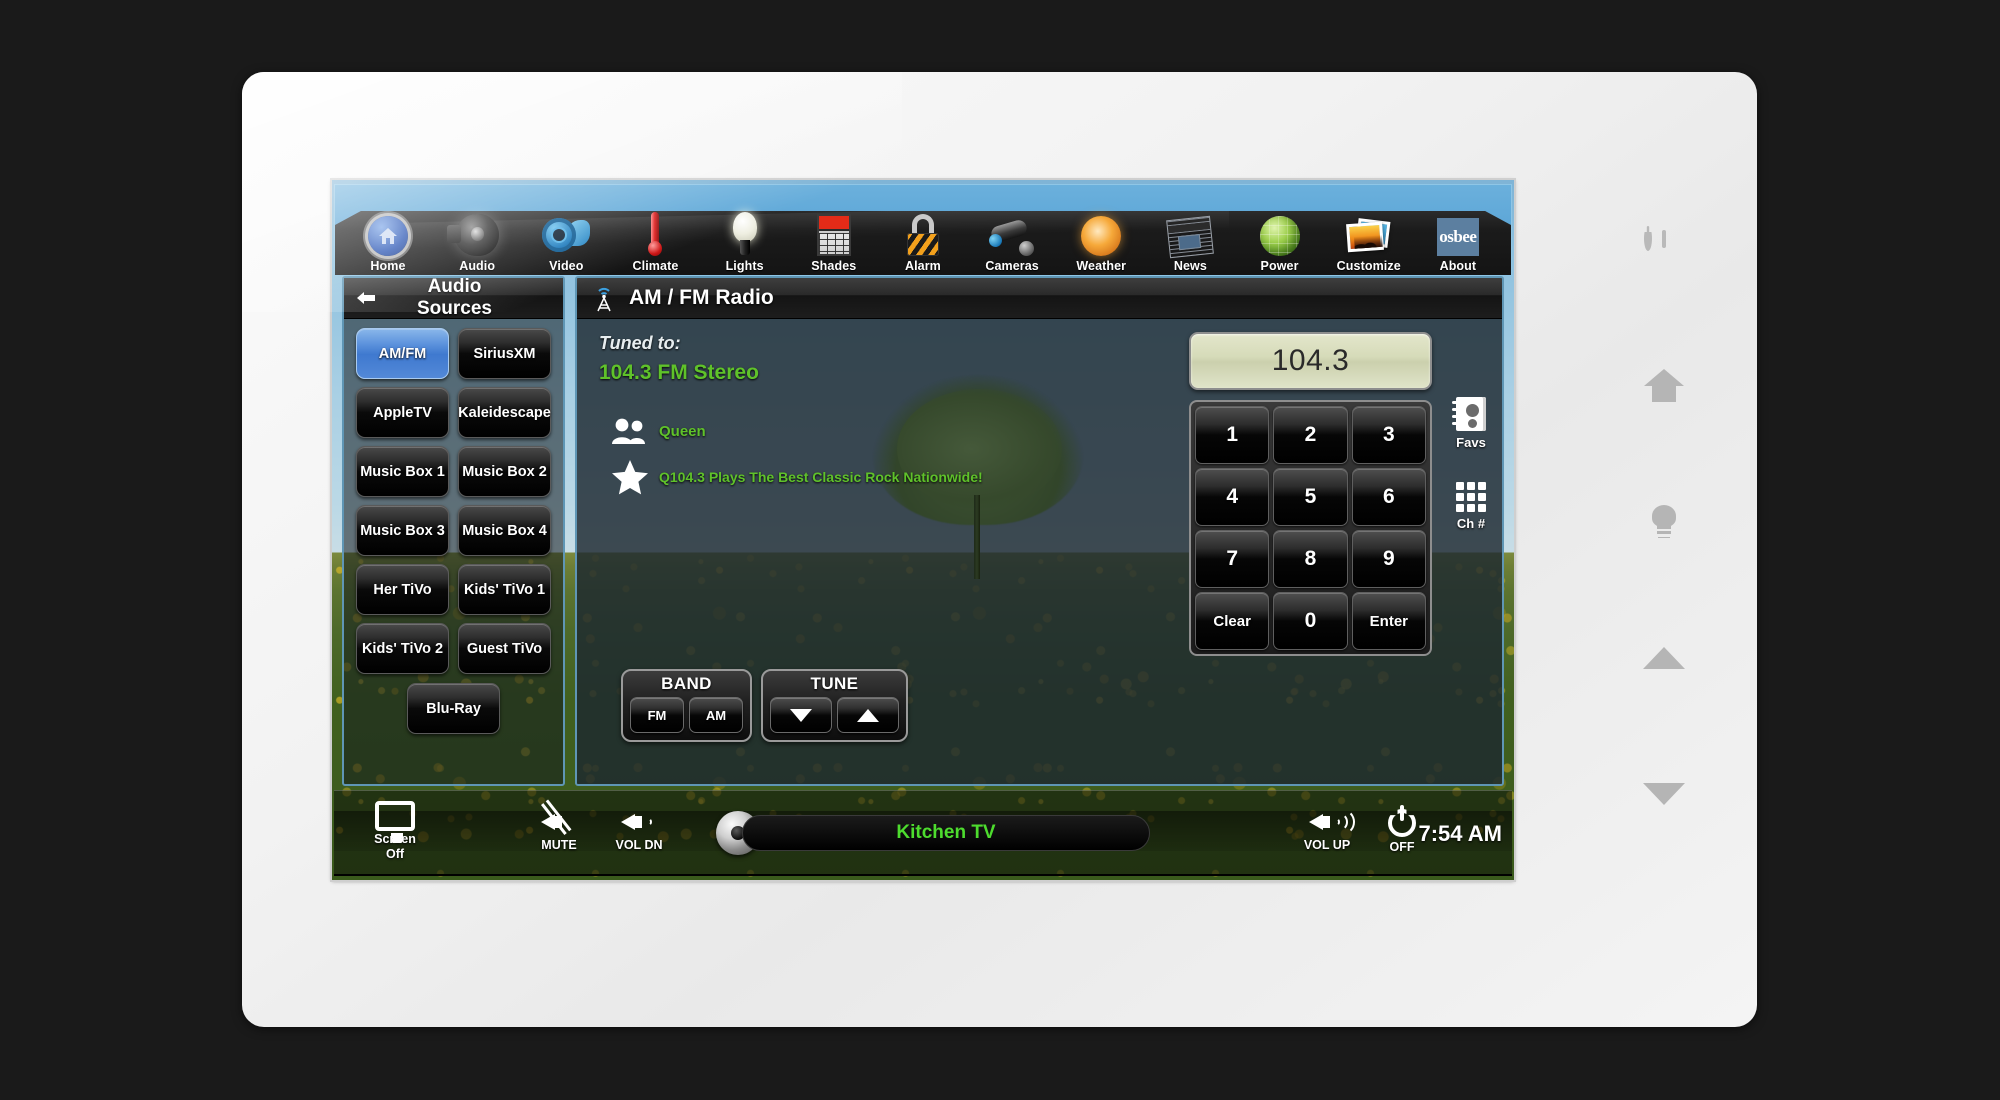  What do you see at coordinates (1388, 621) in the screenshot?
I see `key-enter: Enter` at bounding box center [1388, 621].